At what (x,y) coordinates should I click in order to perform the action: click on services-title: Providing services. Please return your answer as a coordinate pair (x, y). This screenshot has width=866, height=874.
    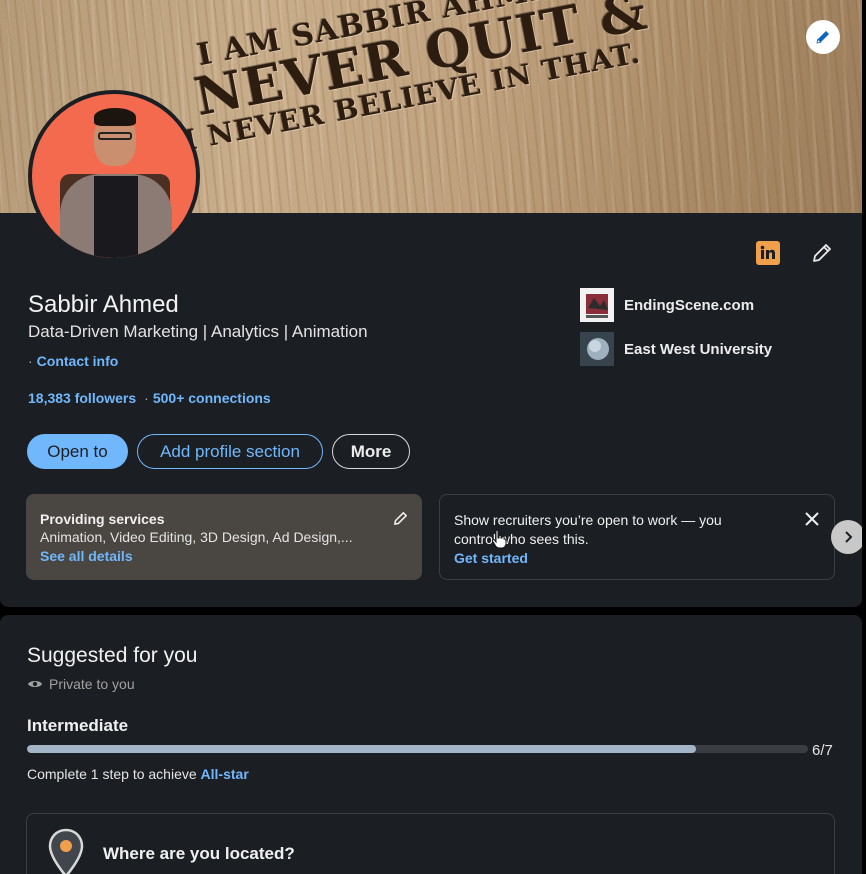
    Looking at the image, I should click on (102, 519).